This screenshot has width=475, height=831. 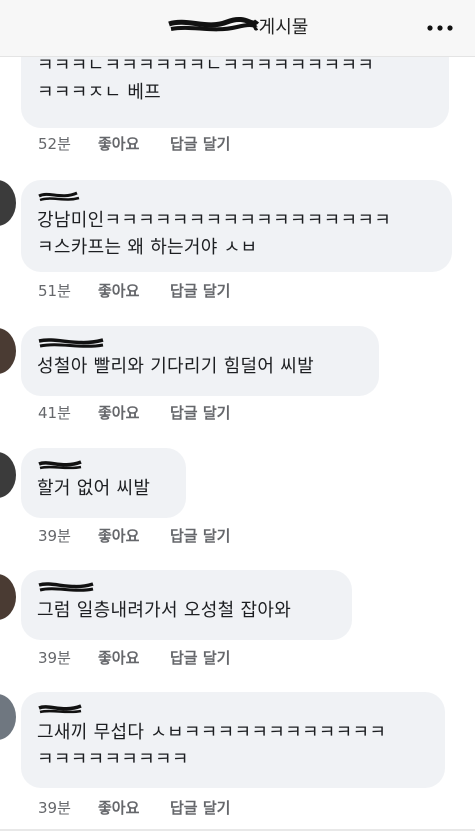 I want to click on comment-actions: 52분 좋아요 답글 달기, so click(x=134, y=143).